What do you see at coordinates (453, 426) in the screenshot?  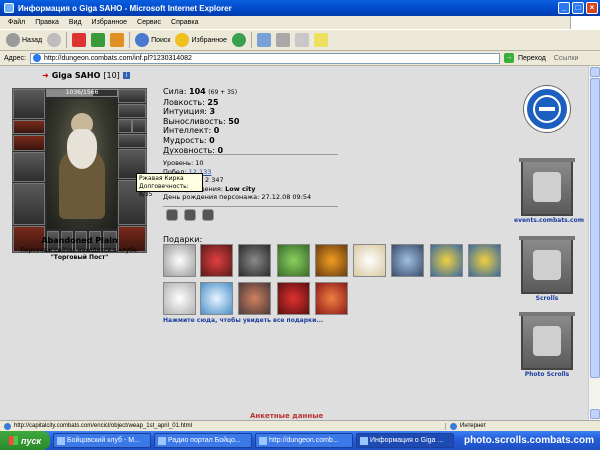 I see `internet-zone-icon` at bounding box center [453, 426].